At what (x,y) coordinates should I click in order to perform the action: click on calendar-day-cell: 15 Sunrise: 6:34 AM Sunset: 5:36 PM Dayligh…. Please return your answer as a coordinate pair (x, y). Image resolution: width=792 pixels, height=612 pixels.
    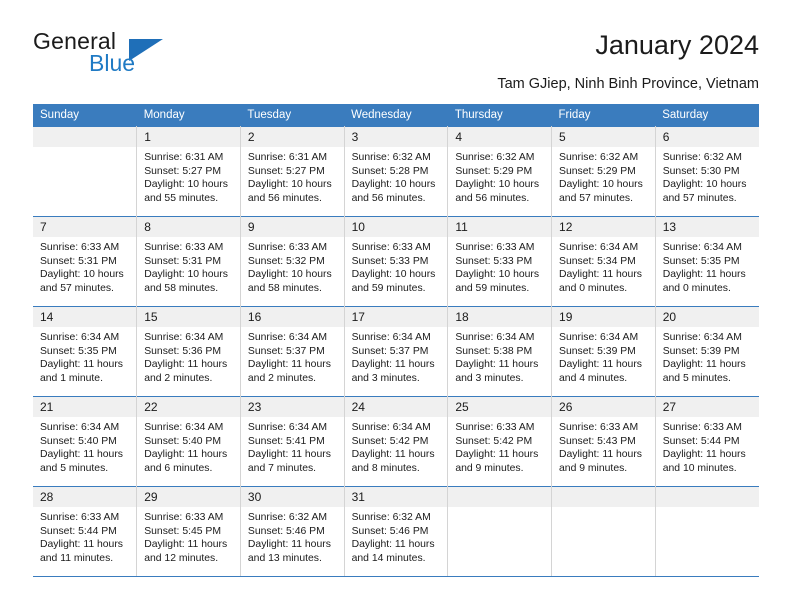
    Looking at the image, I should click on (188, 351).